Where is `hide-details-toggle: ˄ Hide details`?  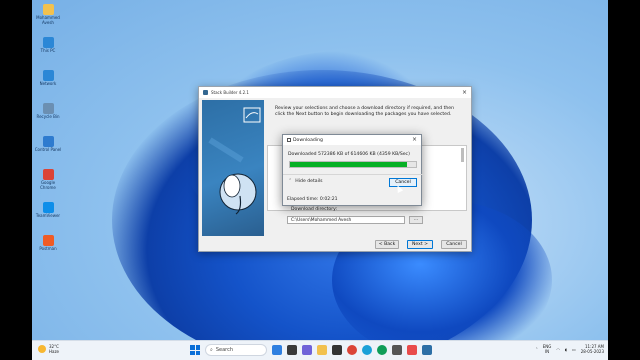 hide-details-toggle: ˄ Hide details is located at coordinates (306, 181).